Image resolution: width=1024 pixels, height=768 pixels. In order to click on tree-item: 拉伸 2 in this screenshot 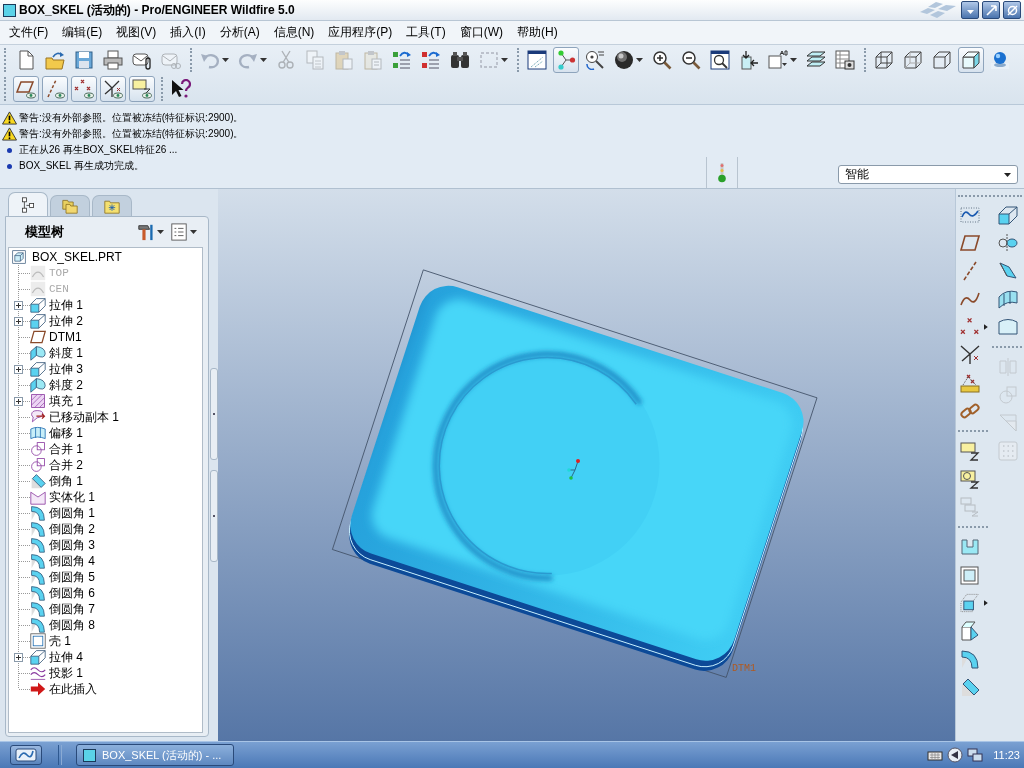, I will do `click(66, 321)`.